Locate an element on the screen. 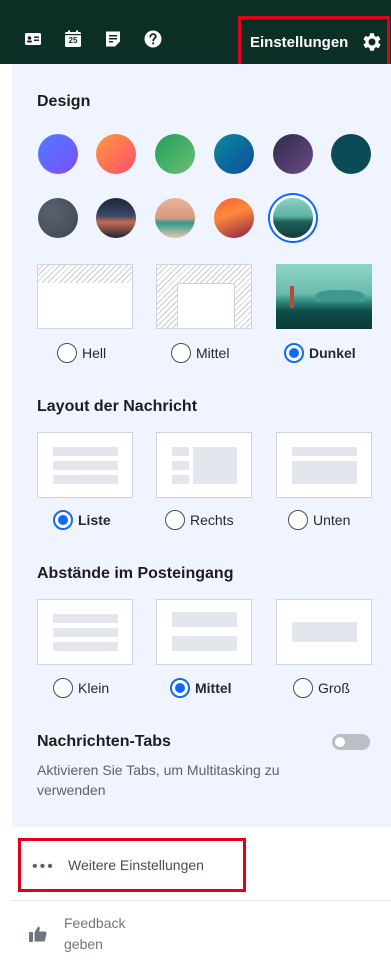 The width and height of the screenshot is (391, 960). spacing-radio-mittel: Mittel is located at coordinates (201, 688).